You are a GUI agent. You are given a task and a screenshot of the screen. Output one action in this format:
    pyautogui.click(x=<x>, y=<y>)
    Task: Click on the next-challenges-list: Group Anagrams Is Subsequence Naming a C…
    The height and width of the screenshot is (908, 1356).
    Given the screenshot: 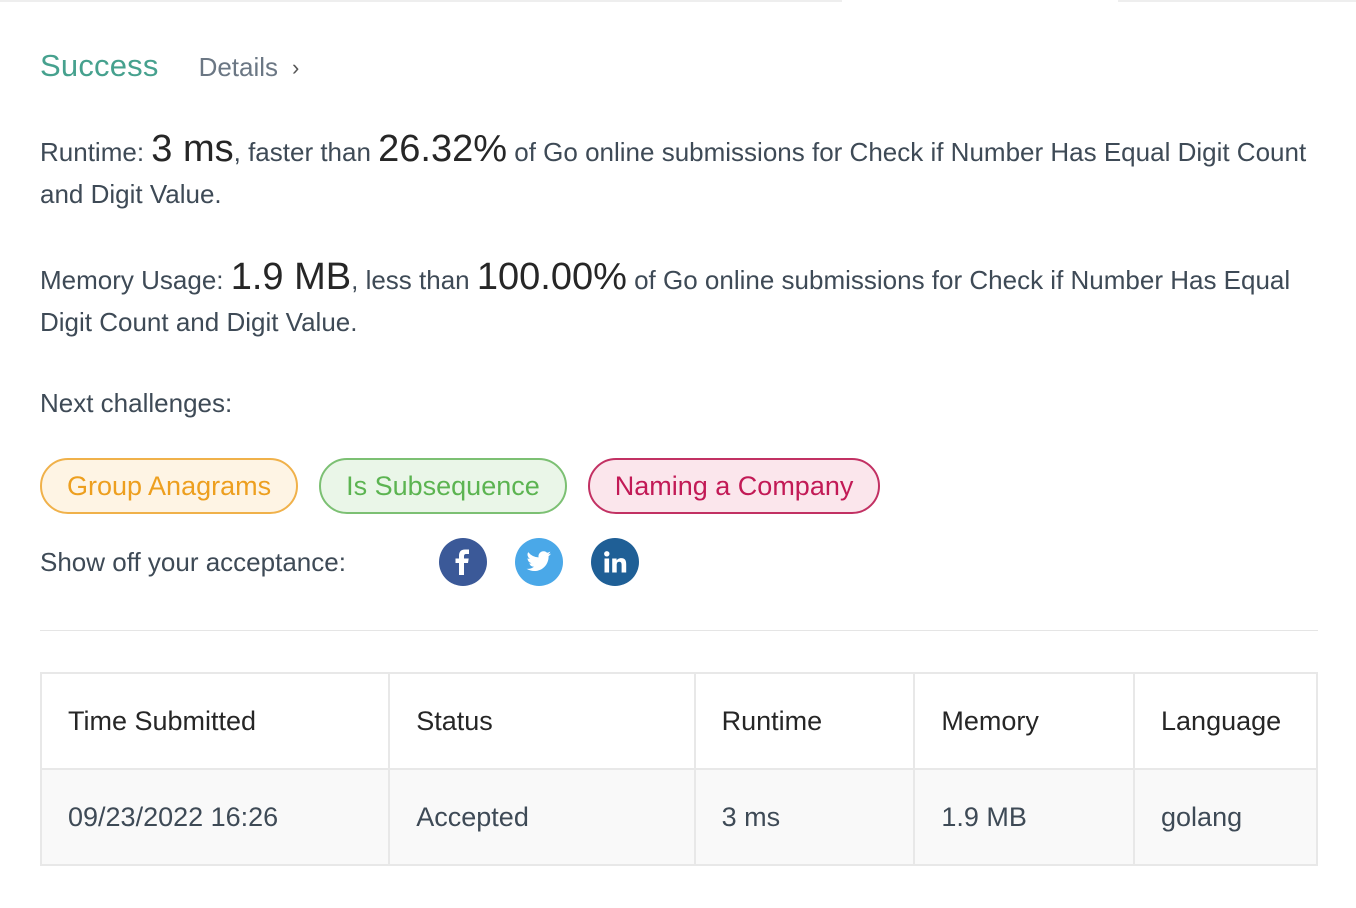 What is the action you would take?
    pyautogui.click(x=470, y=486)
    